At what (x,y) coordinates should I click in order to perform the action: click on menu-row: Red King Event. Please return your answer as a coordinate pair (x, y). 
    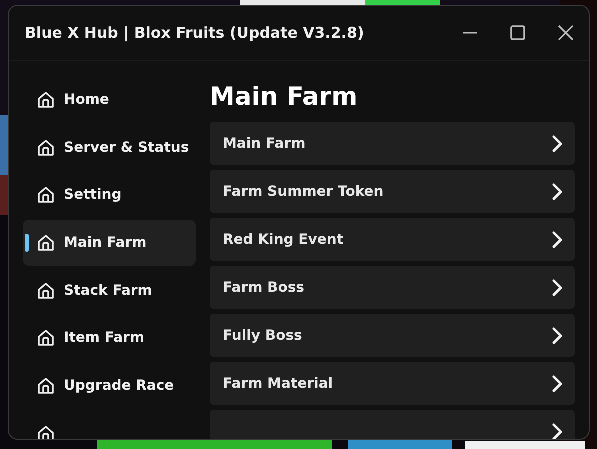
    Looking at the image, I should click on (392, 239).